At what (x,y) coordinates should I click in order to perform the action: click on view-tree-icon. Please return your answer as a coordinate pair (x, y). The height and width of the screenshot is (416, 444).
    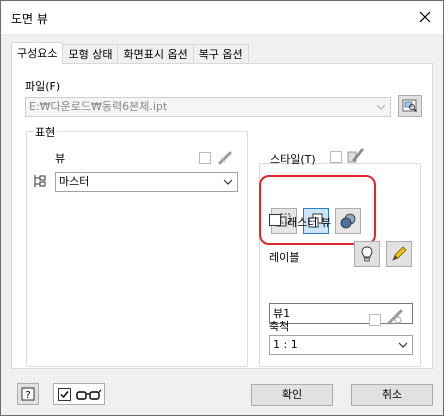
    Looking at the image, I should click on (40, 181).